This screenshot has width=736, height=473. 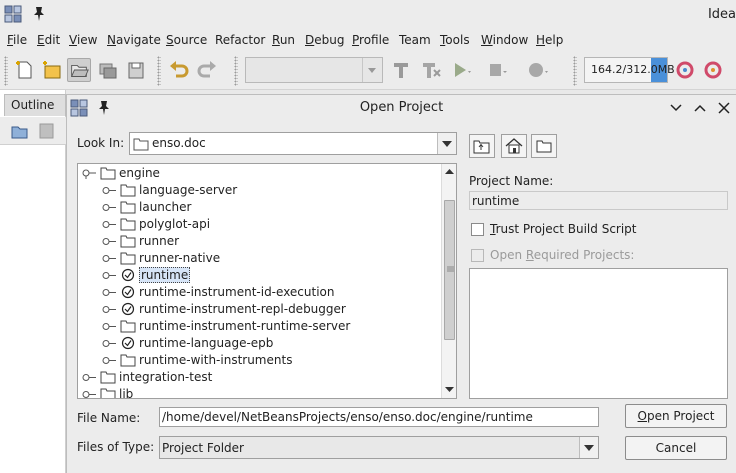 I want to click on collapse-handle-icon, so click(x=89, y=173).